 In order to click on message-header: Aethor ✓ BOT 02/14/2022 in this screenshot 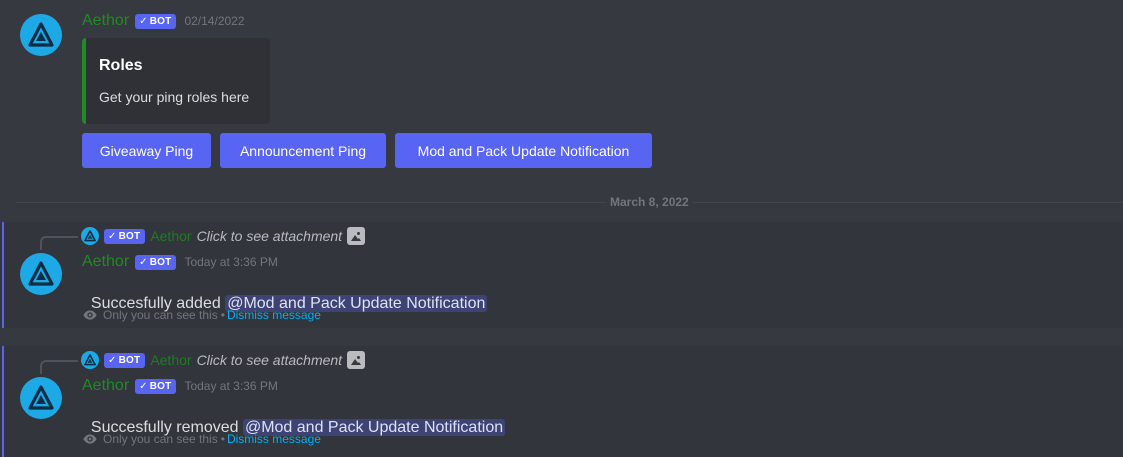, I will do `click(163, 21)`.